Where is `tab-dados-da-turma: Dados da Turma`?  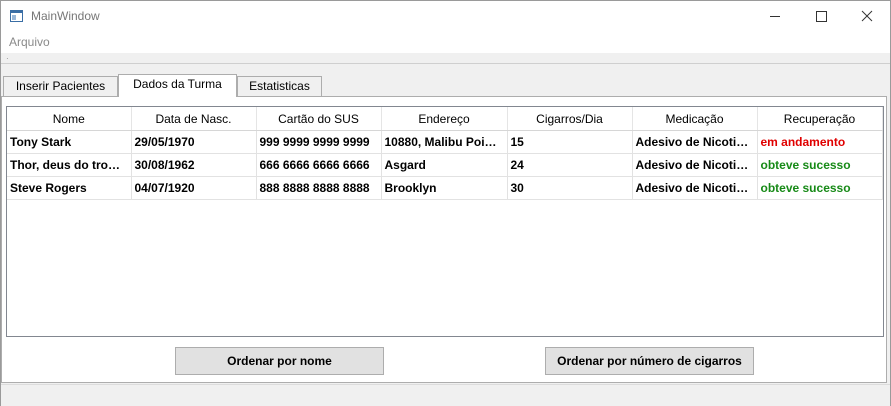 tab-dados-da-turma: Dados da Turma is located at coordinates (177, 85).